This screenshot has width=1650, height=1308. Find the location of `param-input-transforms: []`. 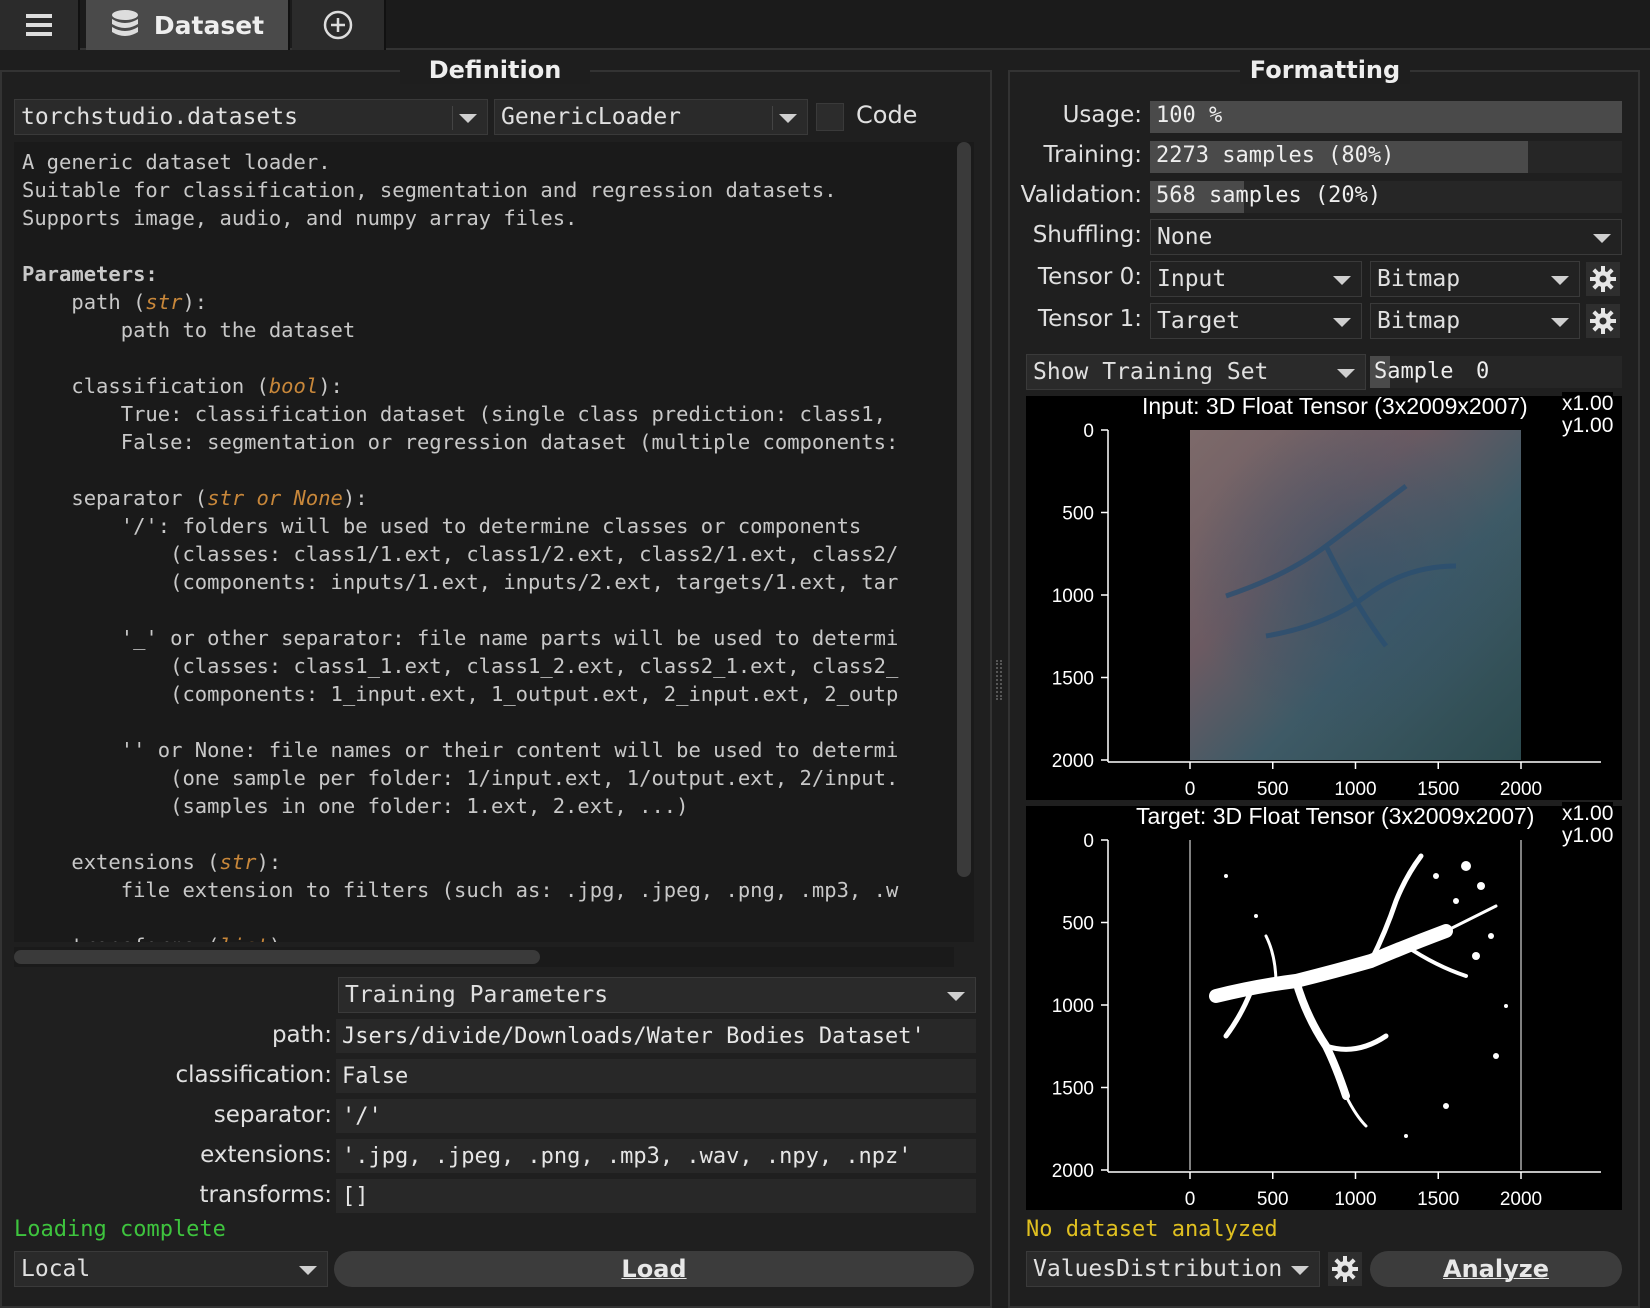

param-input-transforms: [] is located at coordinates (656, 1196).